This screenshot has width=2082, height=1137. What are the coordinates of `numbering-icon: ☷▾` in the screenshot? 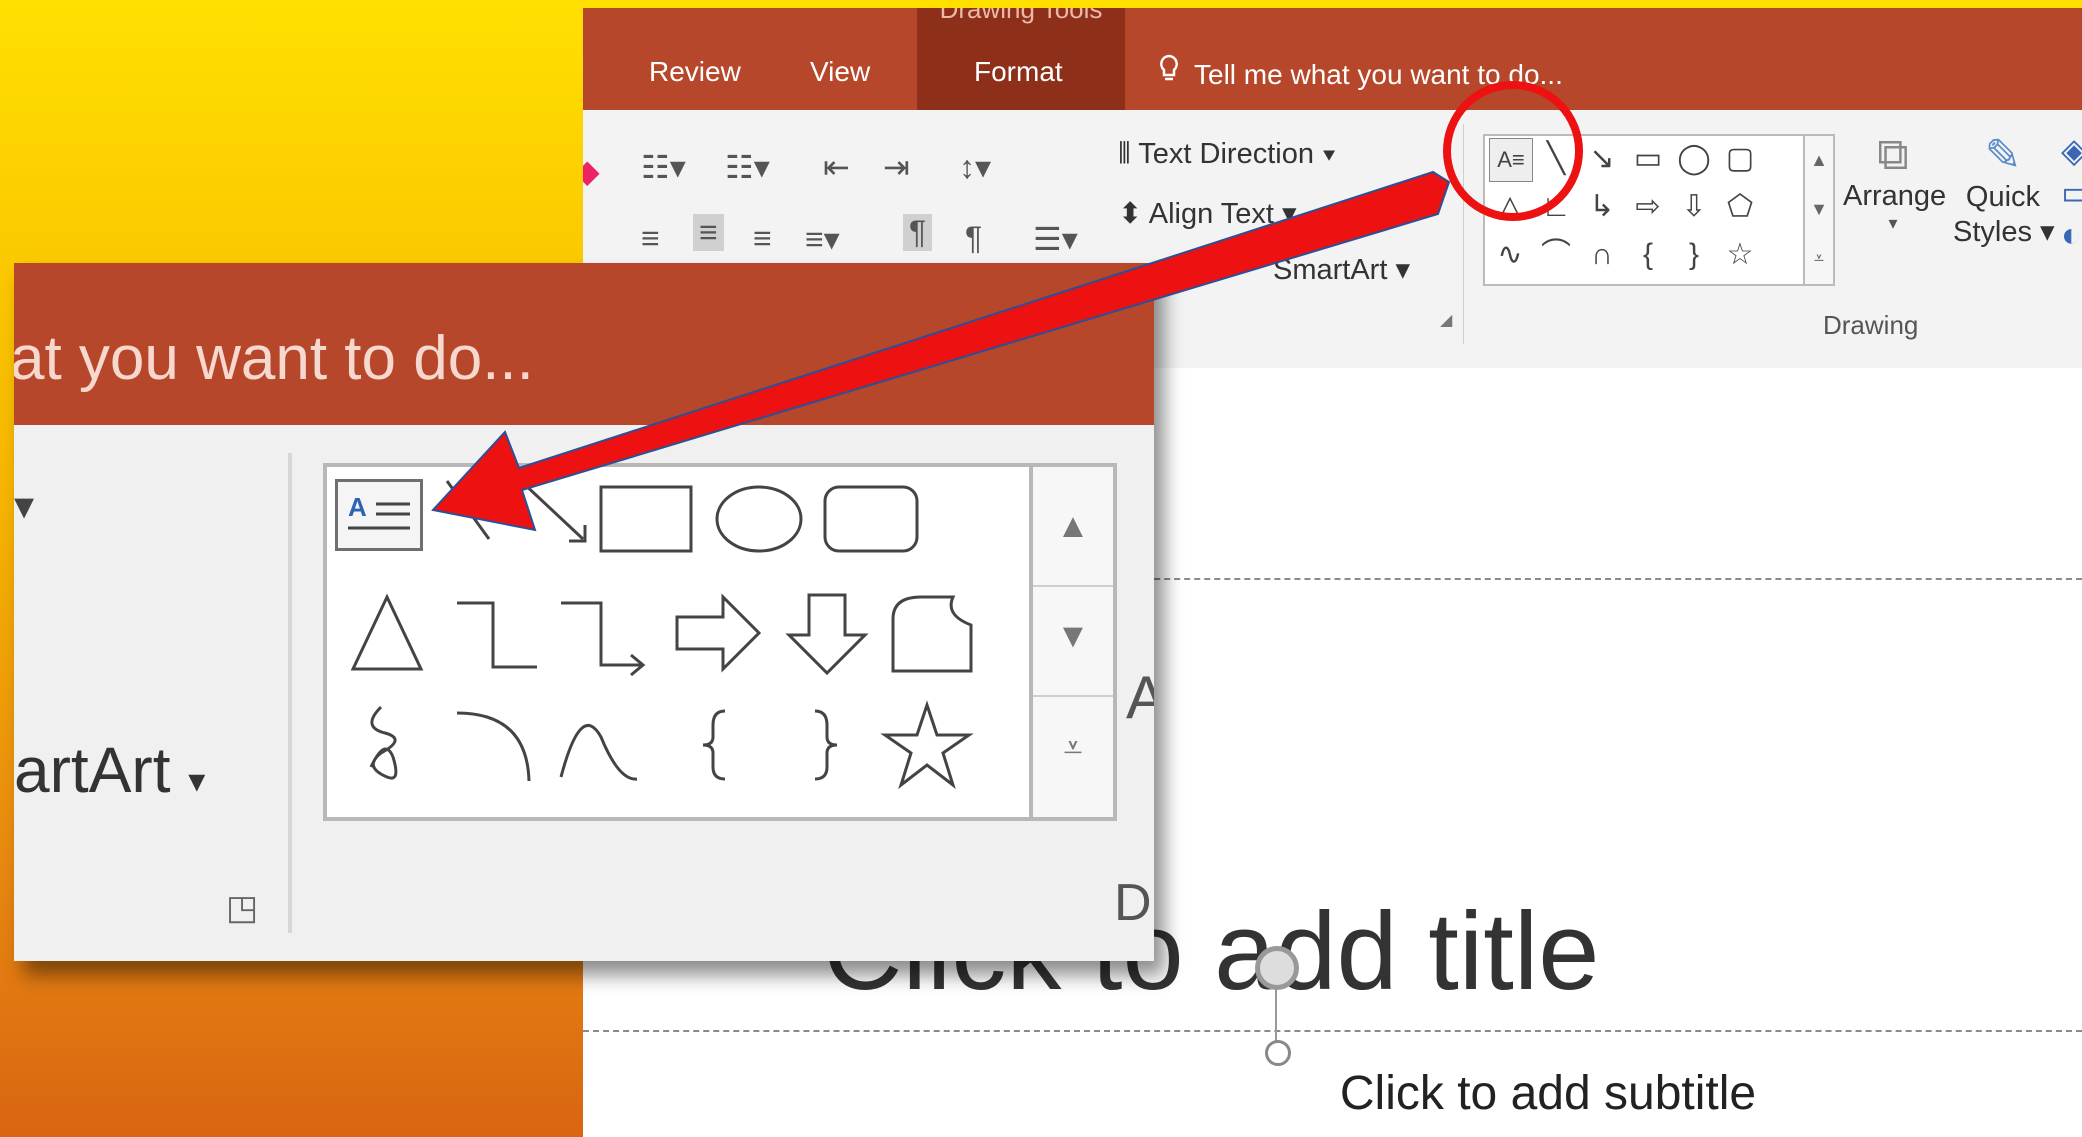 It's located at (747, 167).